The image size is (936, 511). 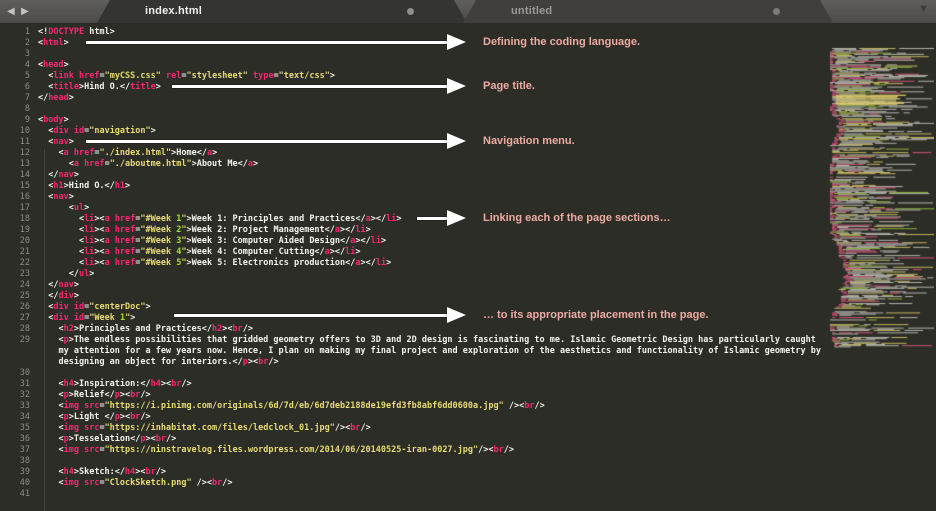 What do you see at coordinates (468, 373) in the screenshot?
I see `code-line: 30` at bounding box center [468, 373].